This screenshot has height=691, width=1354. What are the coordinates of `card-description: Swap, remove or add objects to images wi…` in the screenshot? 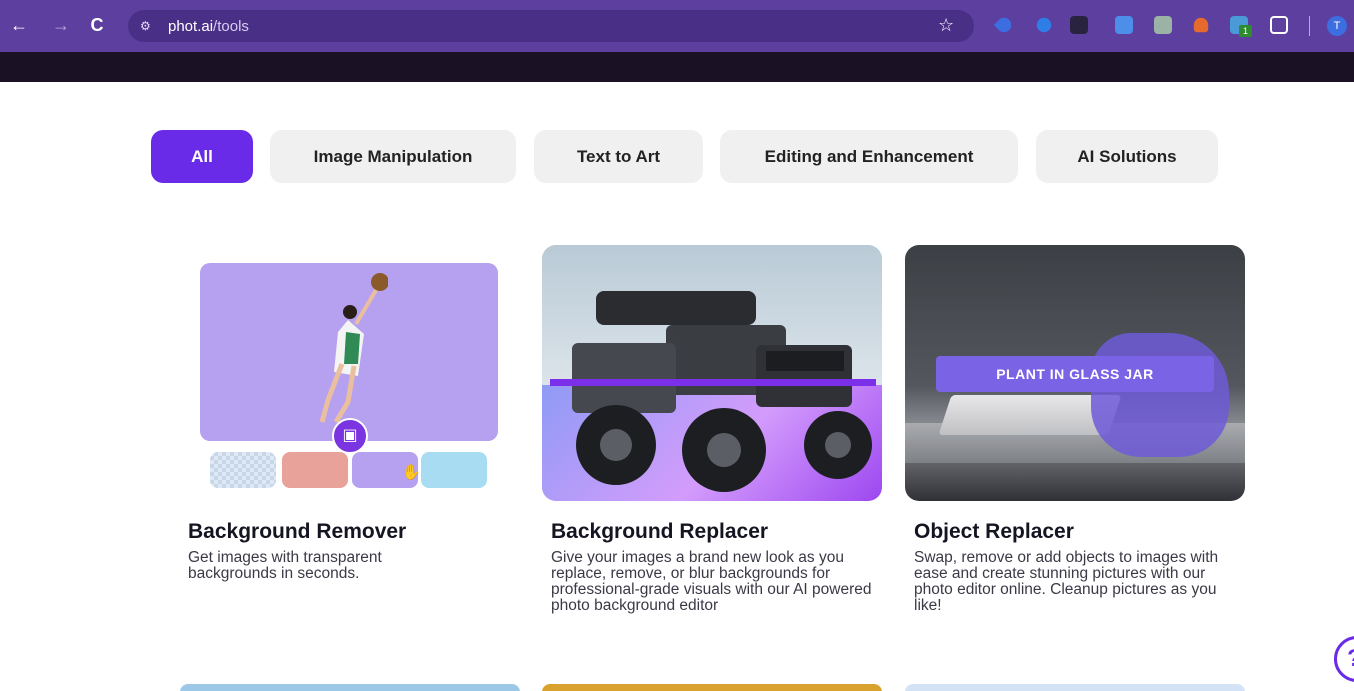 It's located at (1066, 581).